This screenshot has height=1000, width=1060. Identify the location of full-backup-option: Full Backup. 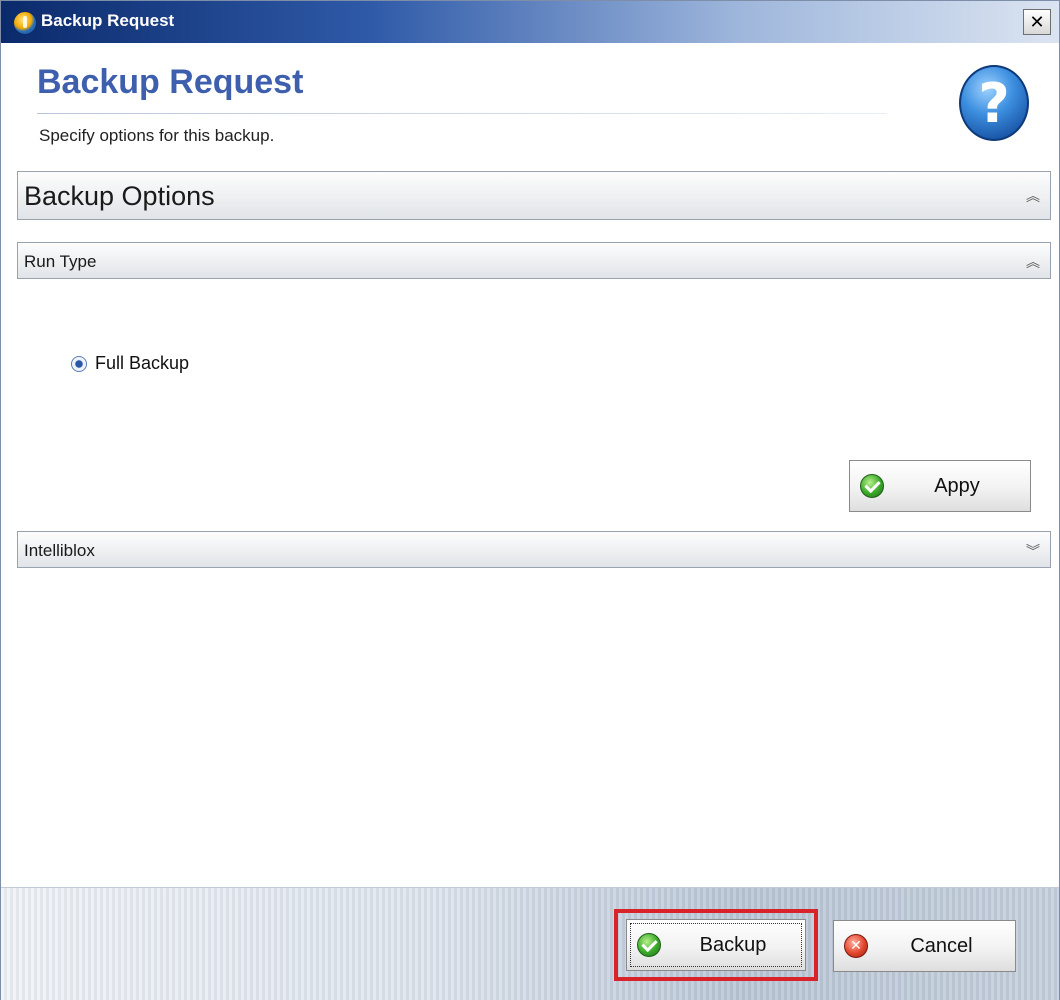
(130, 363).